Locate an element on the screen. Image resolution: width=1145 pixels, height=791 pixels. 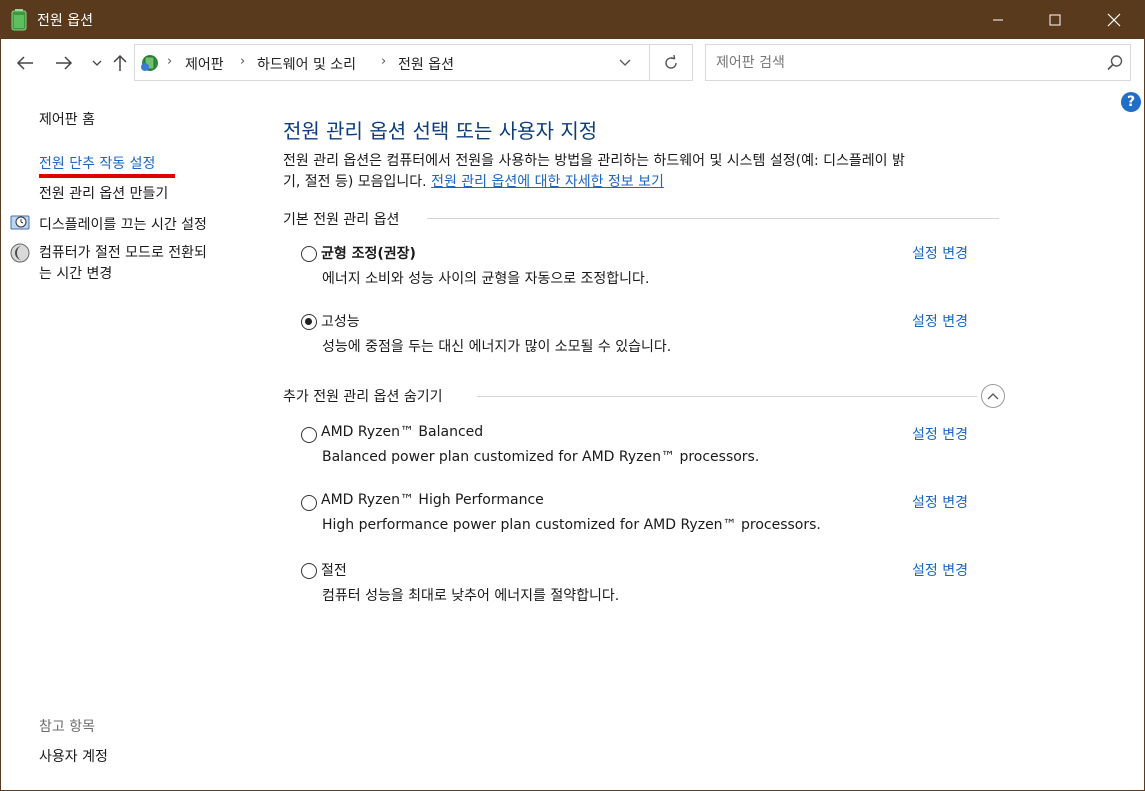
display-clock-icon is located at coordinates (20, 222).